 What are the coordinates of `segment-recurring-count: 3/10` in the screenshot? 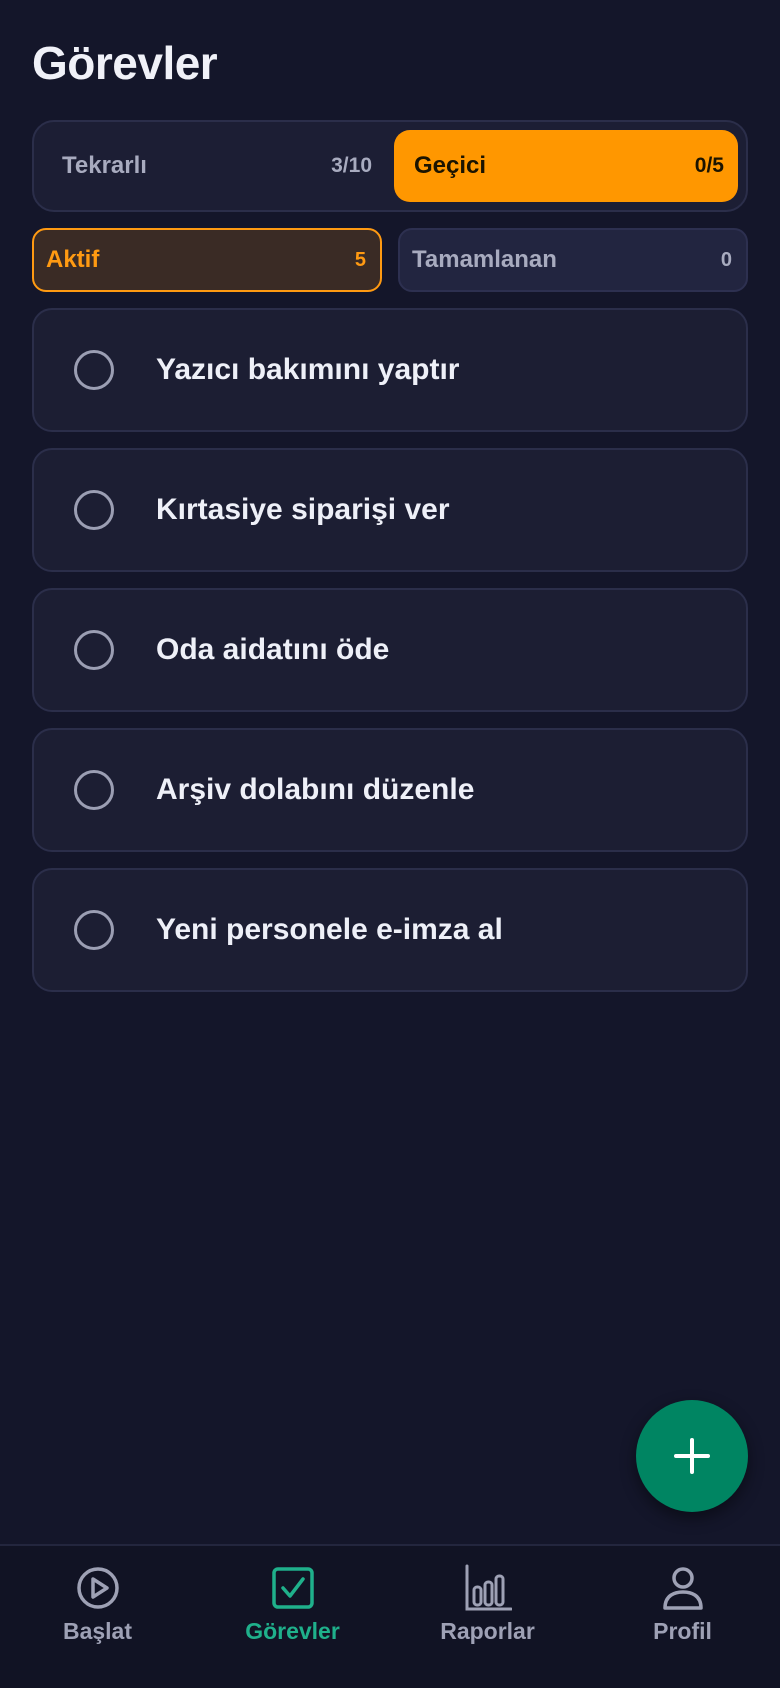 It's located at (351, 165).